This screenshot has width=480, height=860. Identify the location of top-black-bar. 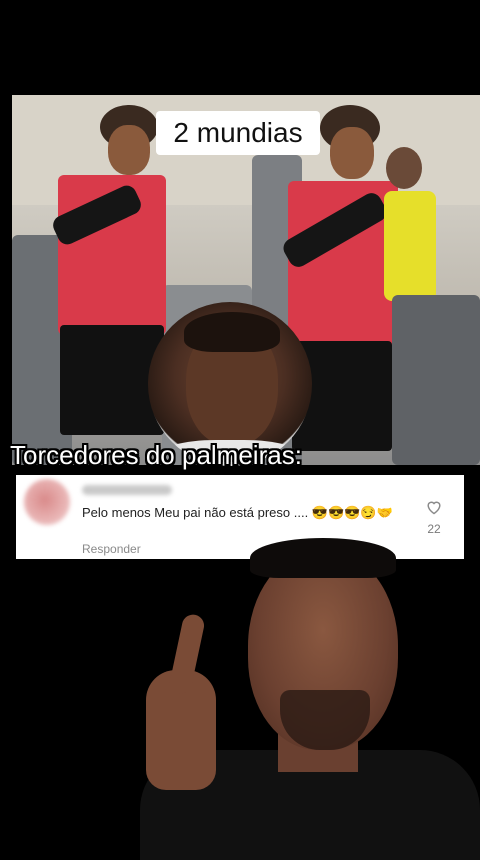
(240, 47).